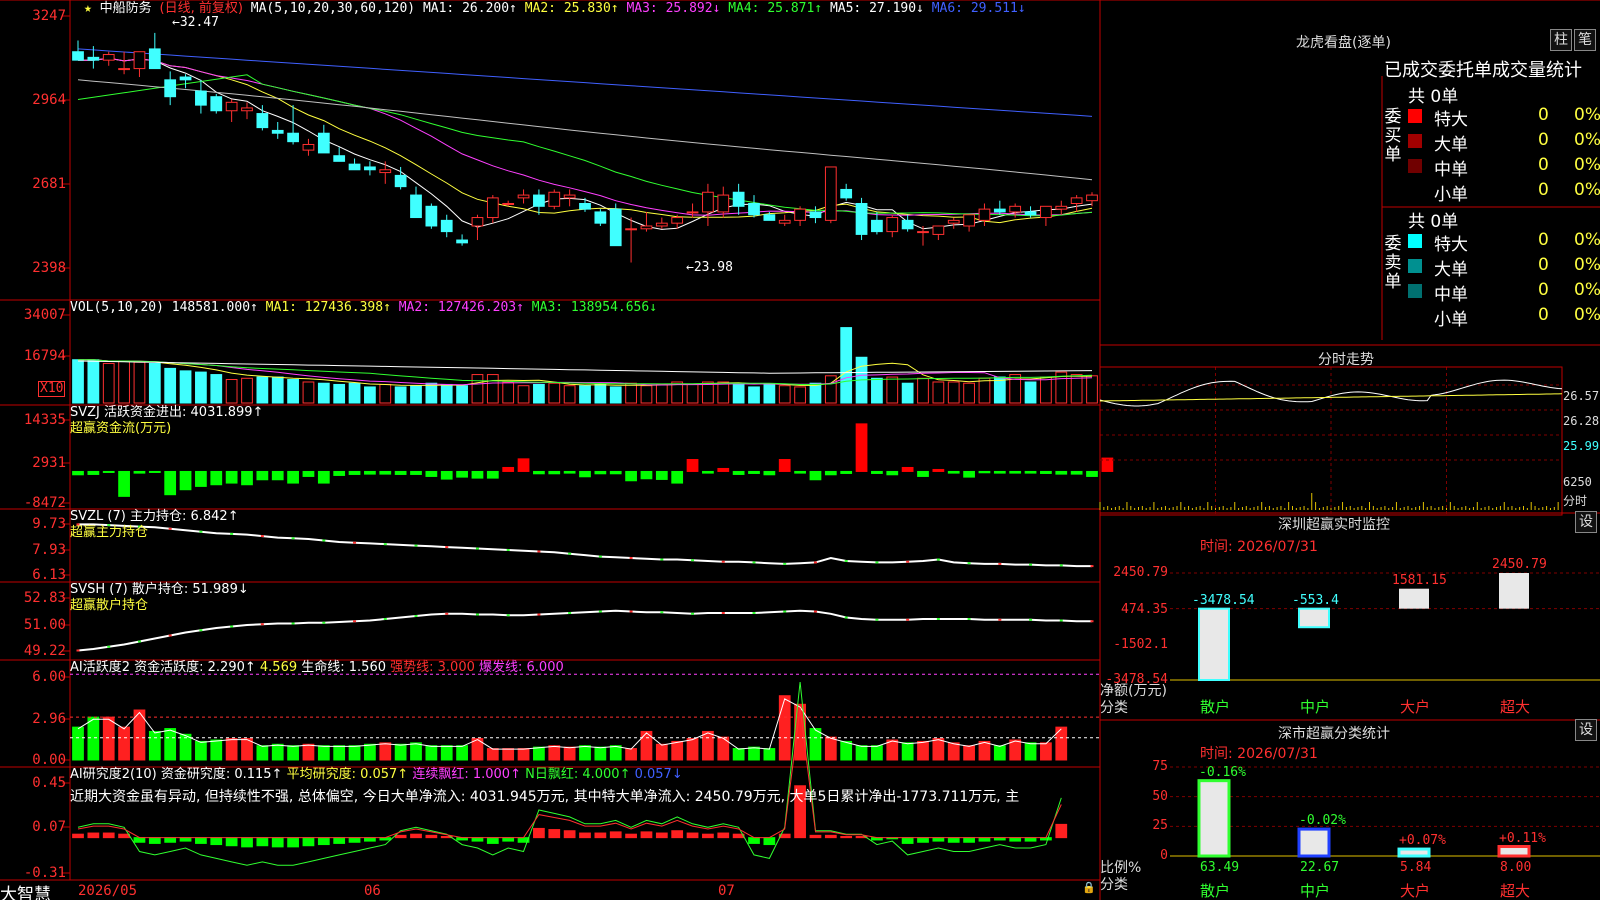  I want to click on favorite-star-icon: ★, so click(88, 8).